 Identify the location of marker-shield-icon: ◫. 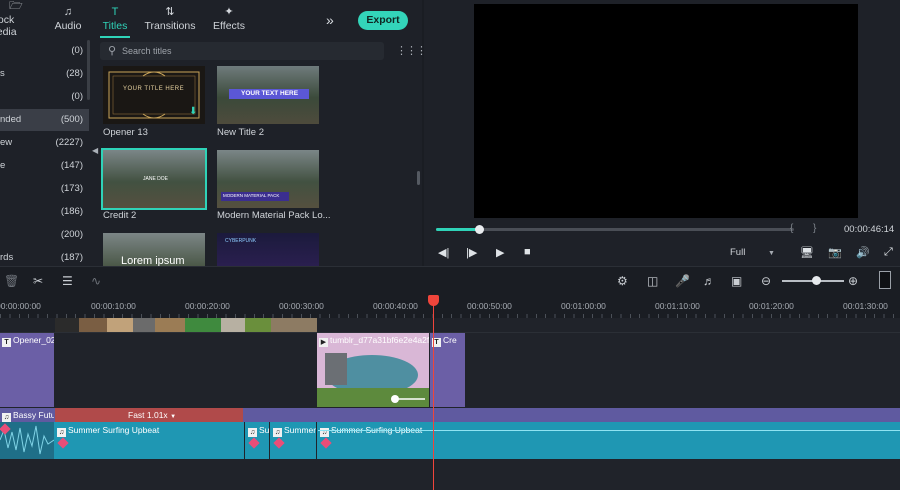
(652, 281).